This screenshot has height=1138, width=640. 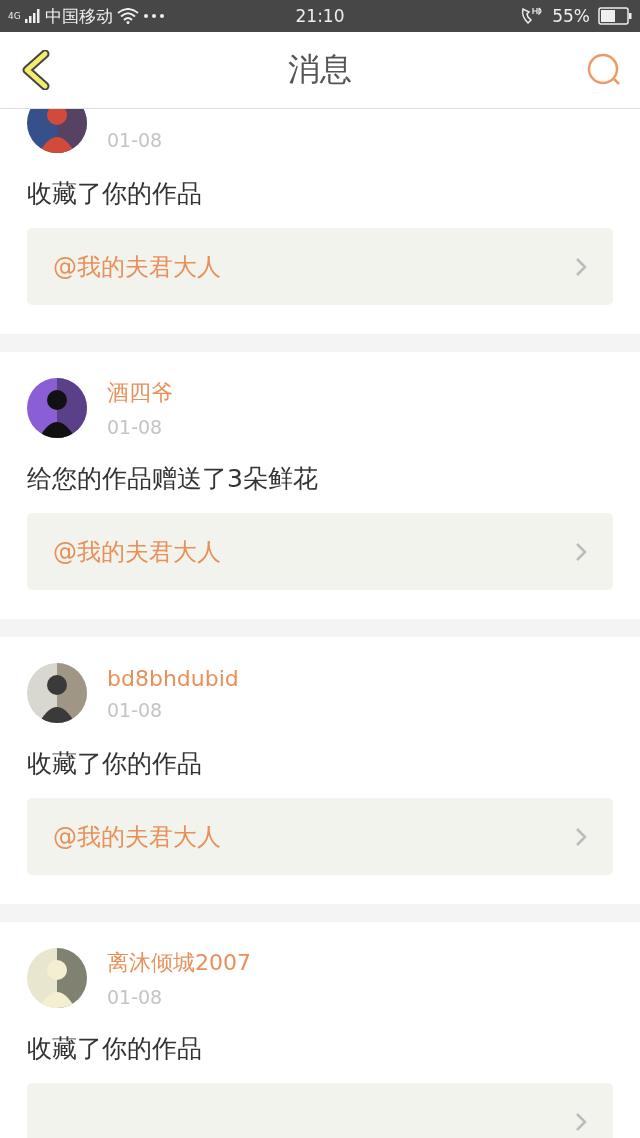 What do you see at coordinates (571, 16) in the screenshot?
I see `battery-percent: 55%` at bounding box center [571, 16].